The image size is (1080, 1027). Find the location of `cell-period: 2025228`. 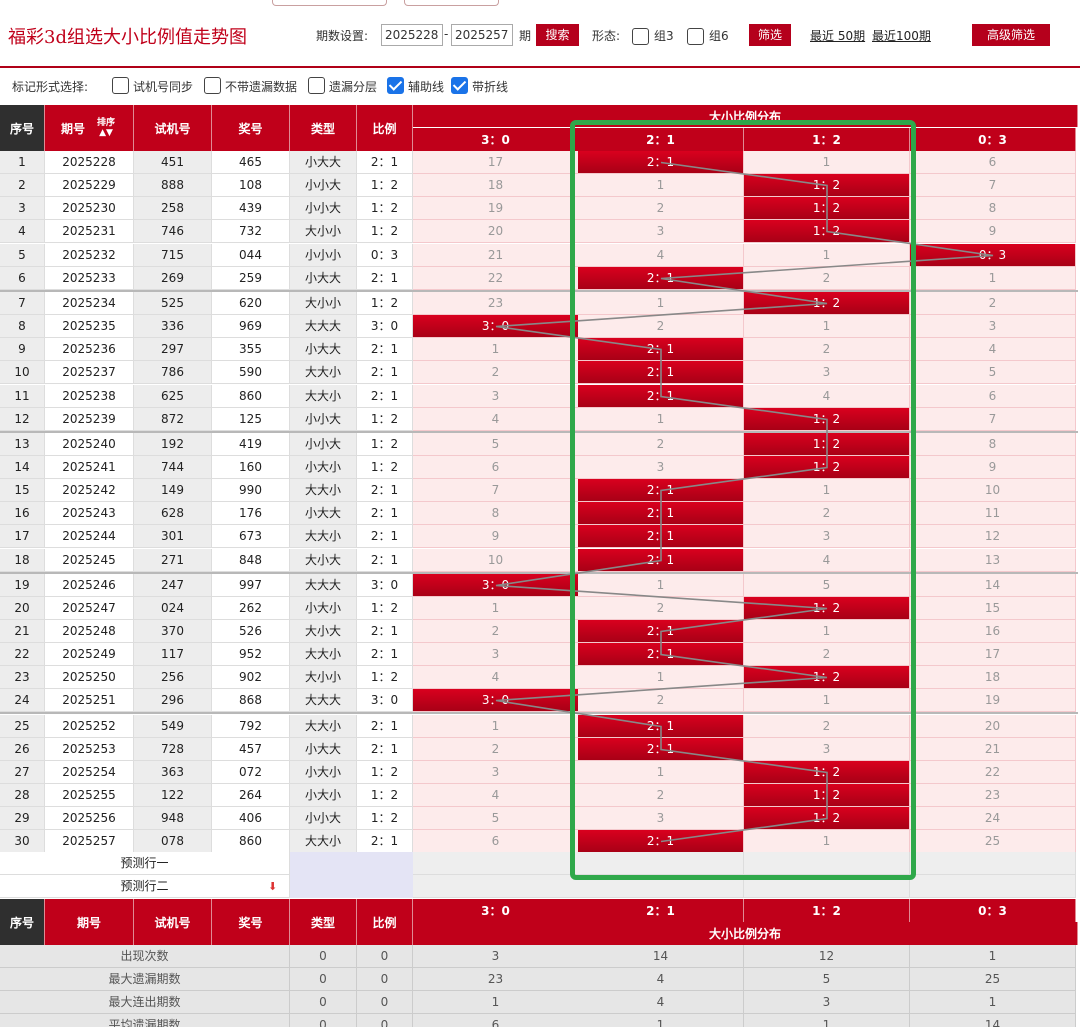

cell-period: 2025228 is located at coordinates (89, 162).